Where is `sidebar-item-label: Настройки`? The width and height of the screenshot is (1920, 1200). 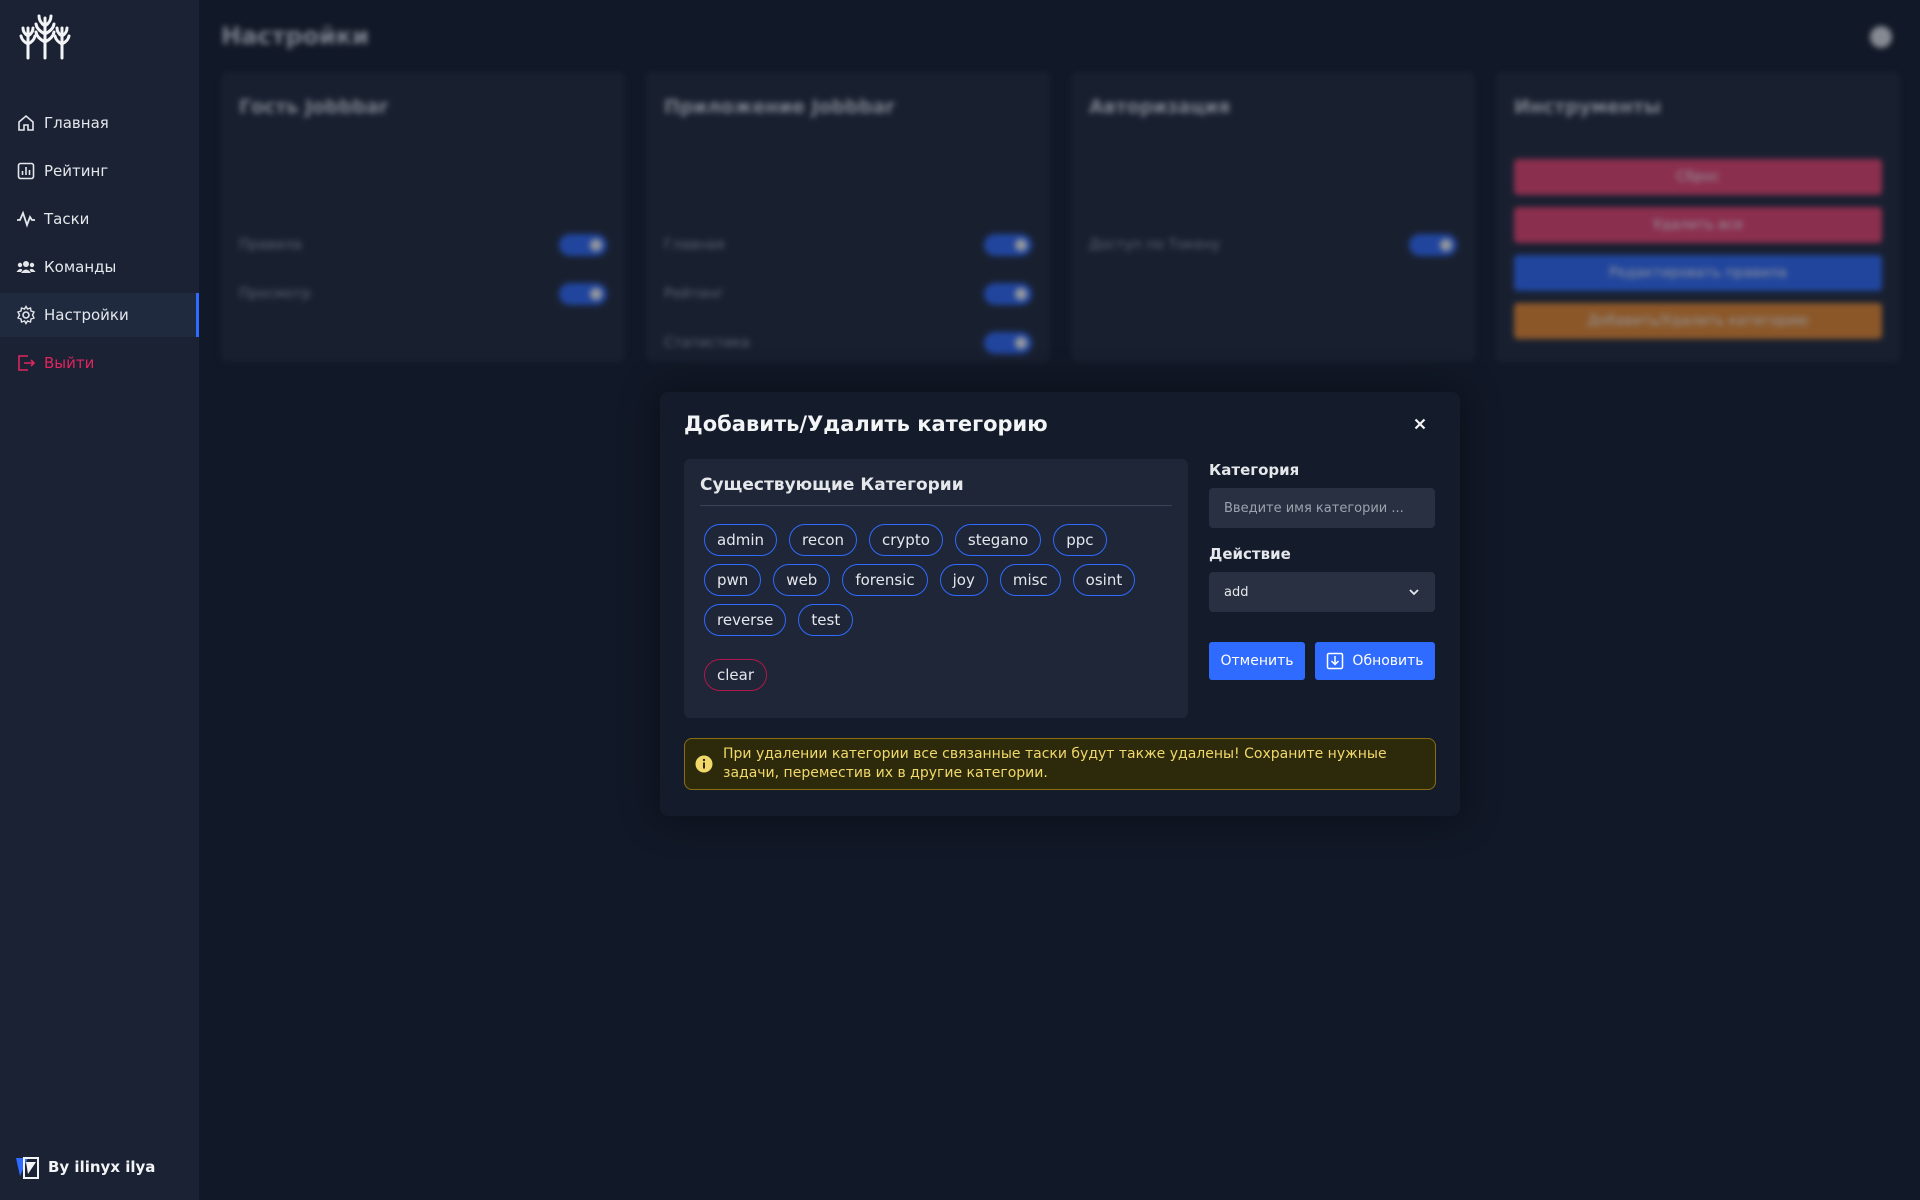
sidebar-item-label: Настройки is located at coordinates (86, 315).